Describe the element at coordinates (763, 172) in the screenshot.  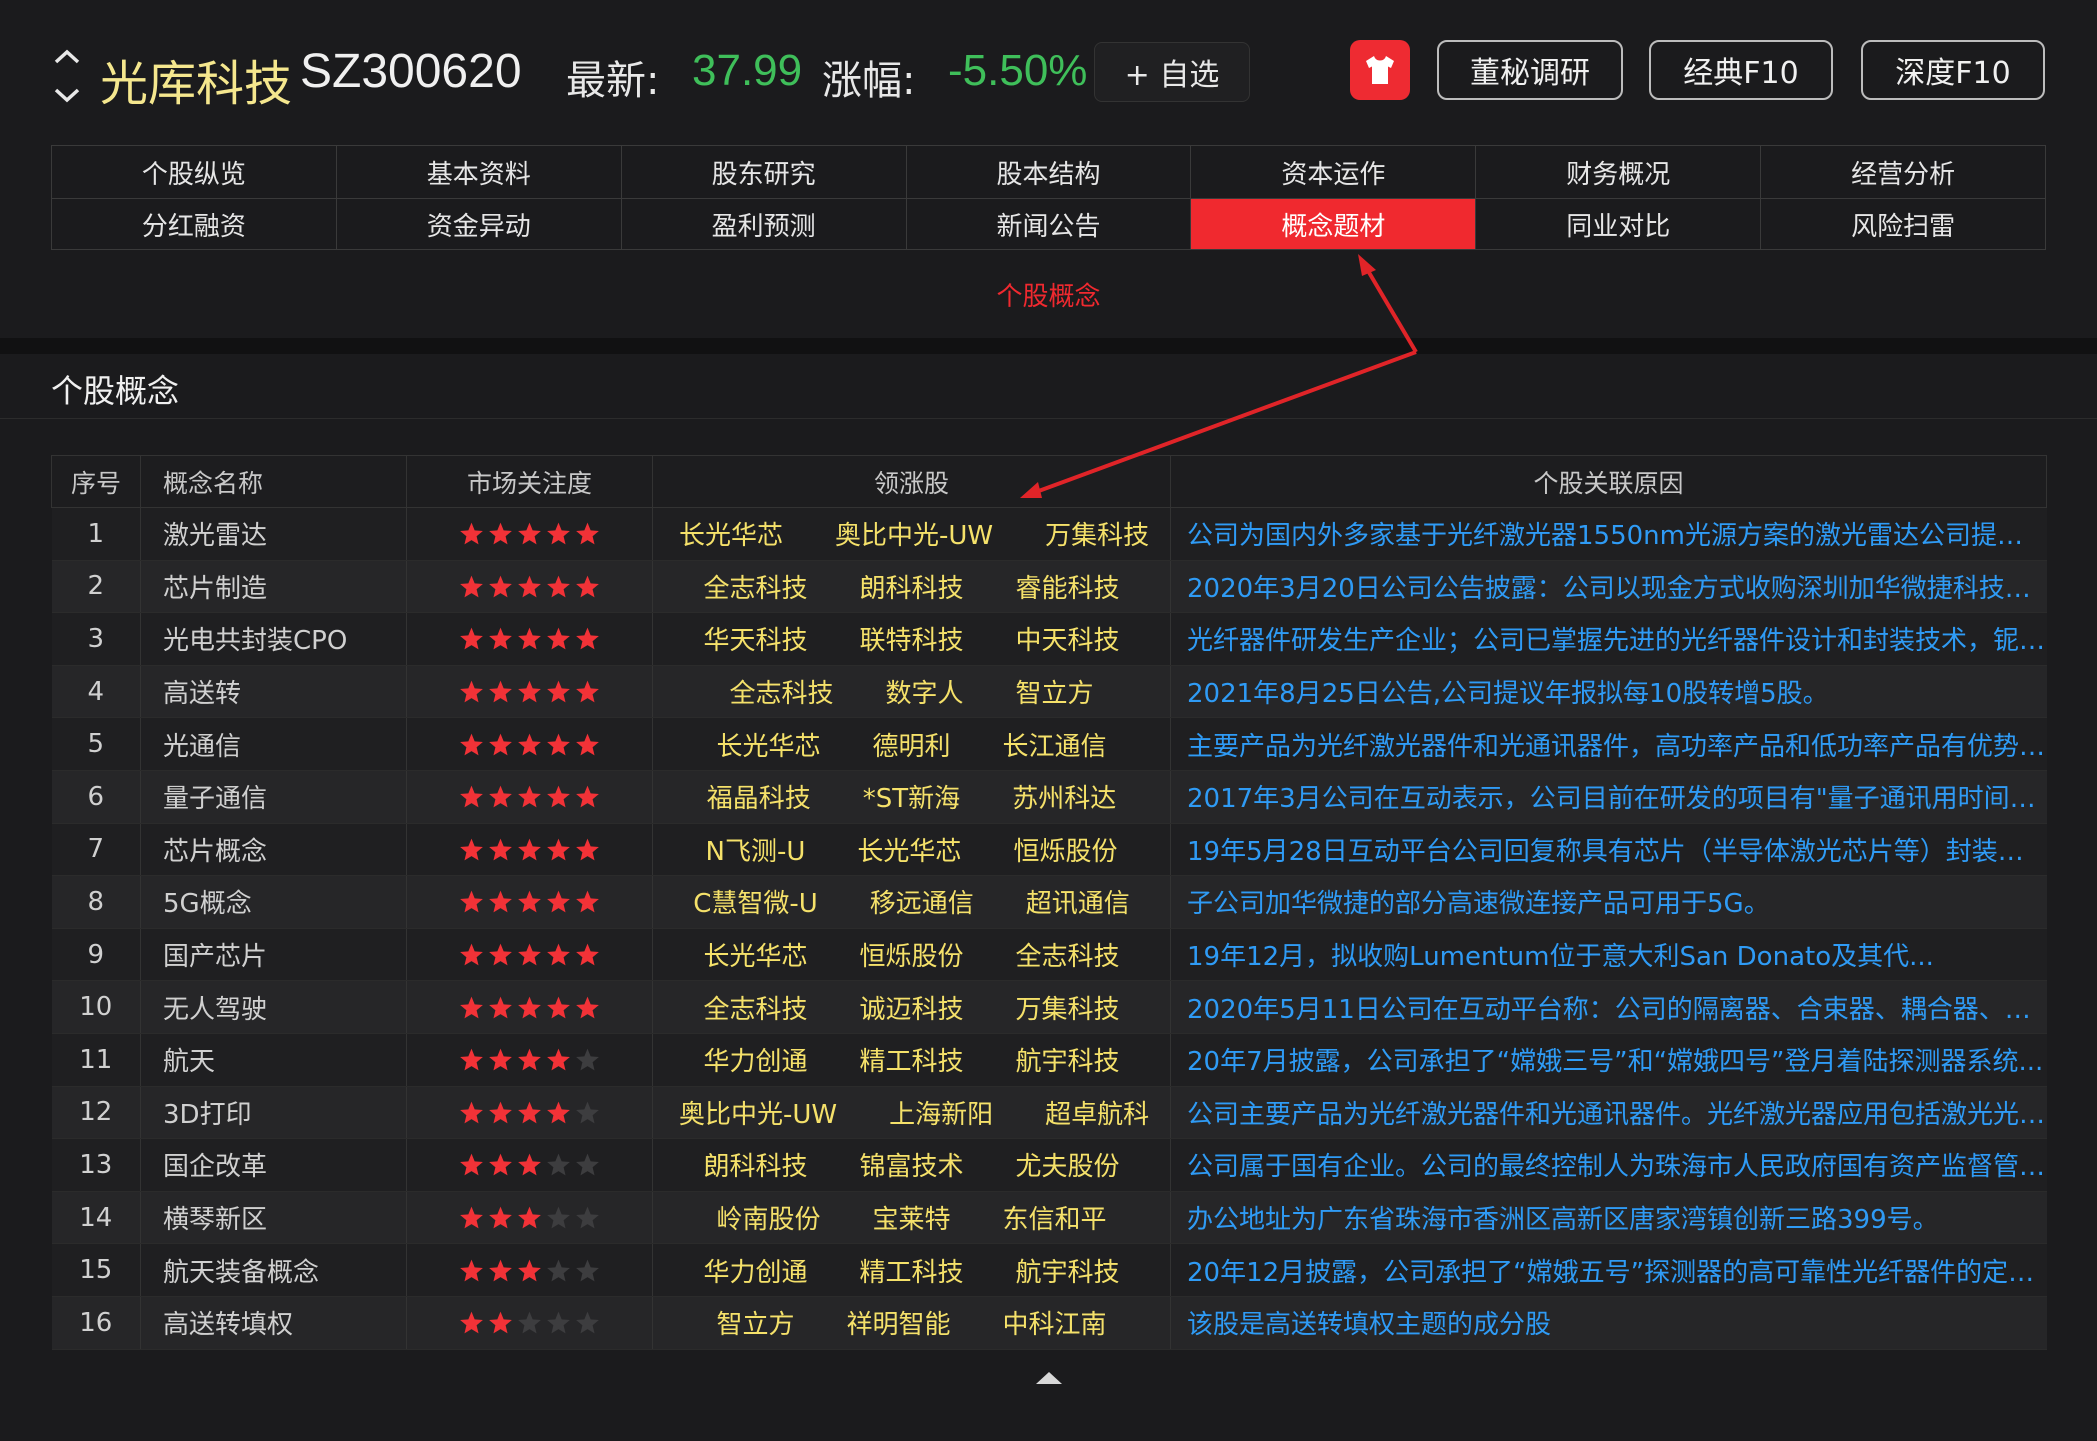
I see `tab-shareholder-research: 股东研究` at that location.